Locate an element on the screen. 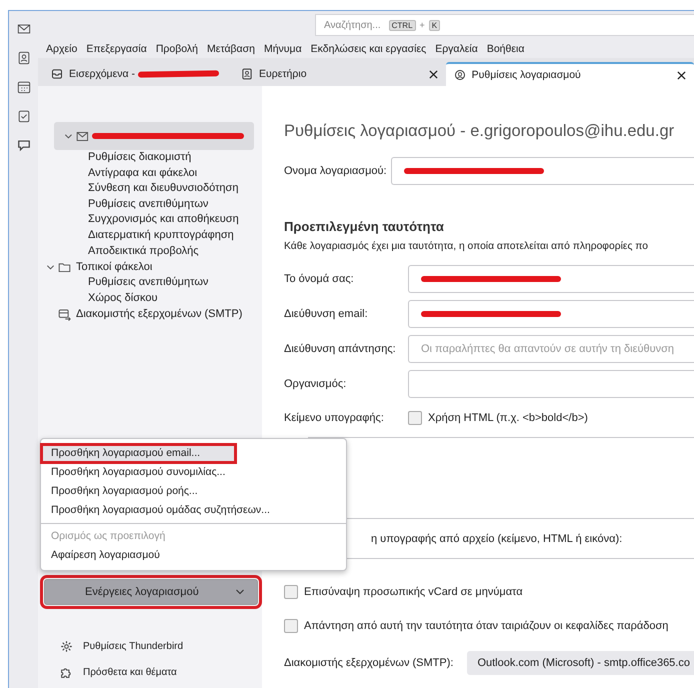 Image resolution: width=694 pixels, height=688 pixels. checkbox-label: Απάντηση από αυτή την ταυτότητα όταν ταιριάζουν οι κεφαλίδες παράδοση is located at coordinates (486, 626).